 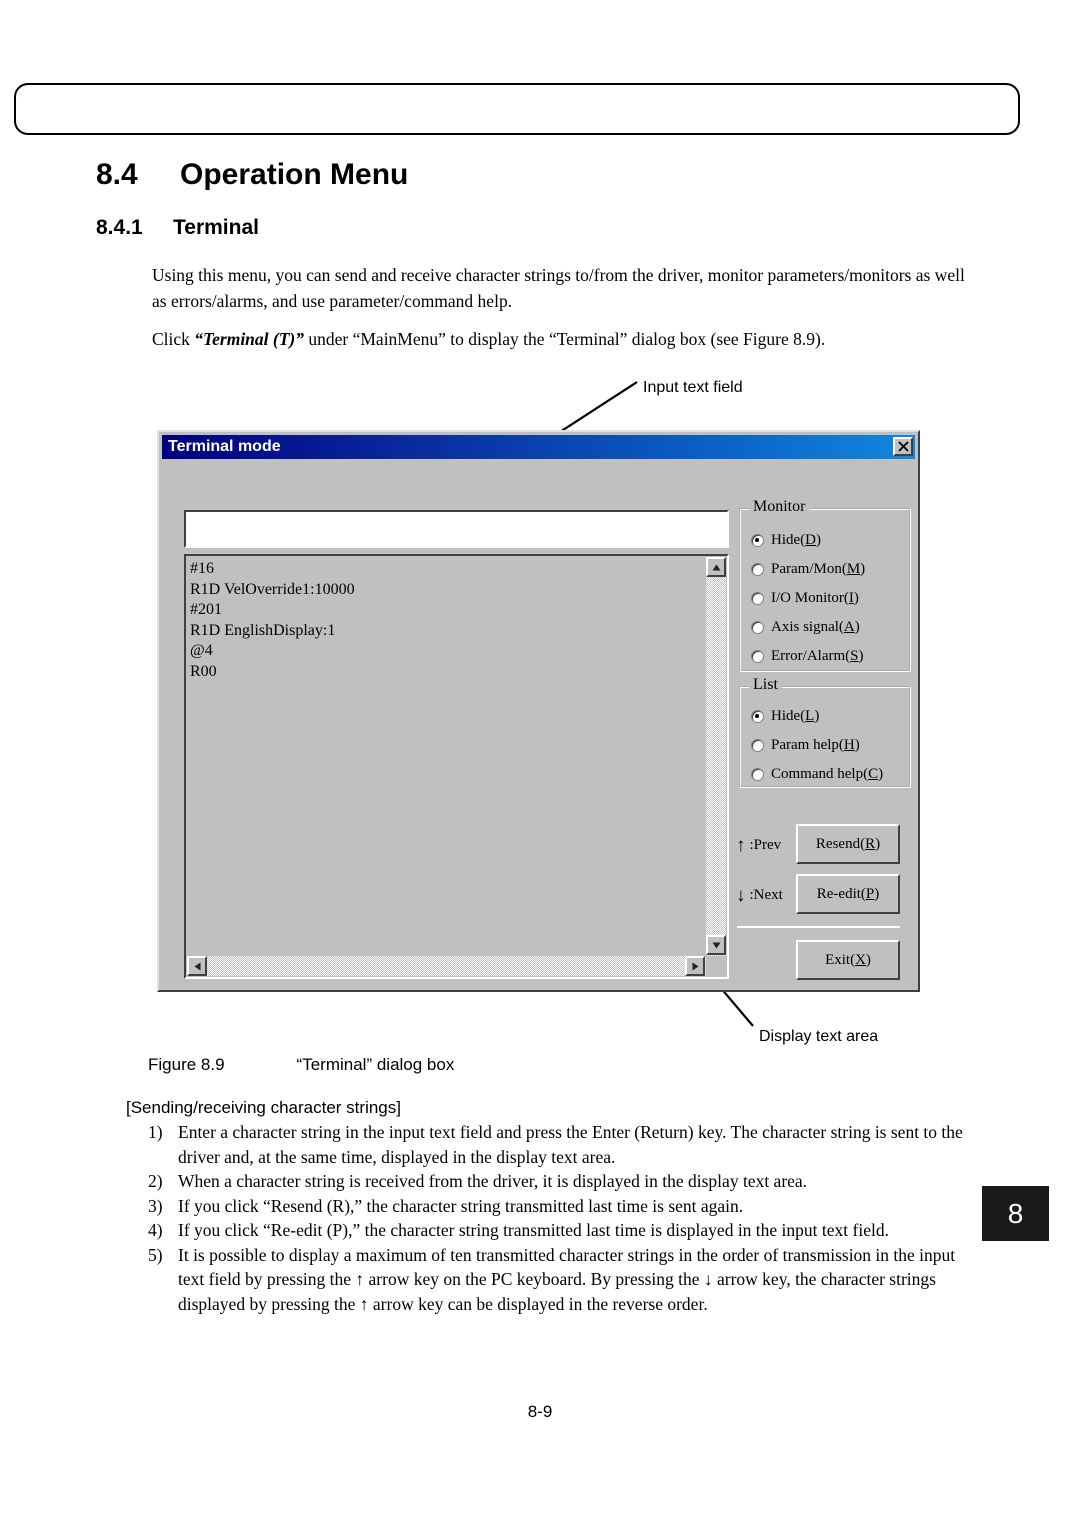 I want to click on triangle-up-glyph, so click(x=716, y=567).